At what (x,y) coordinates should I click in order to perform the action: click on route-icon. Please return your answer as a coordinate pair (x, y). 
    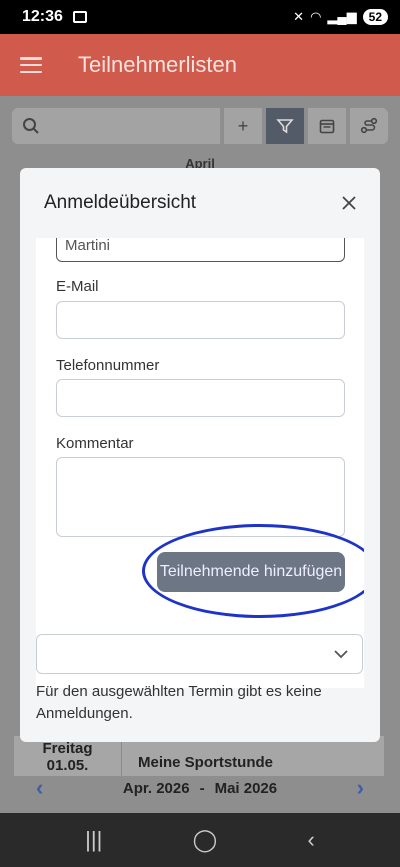
    Looking at the image, I should click on (369, 126).